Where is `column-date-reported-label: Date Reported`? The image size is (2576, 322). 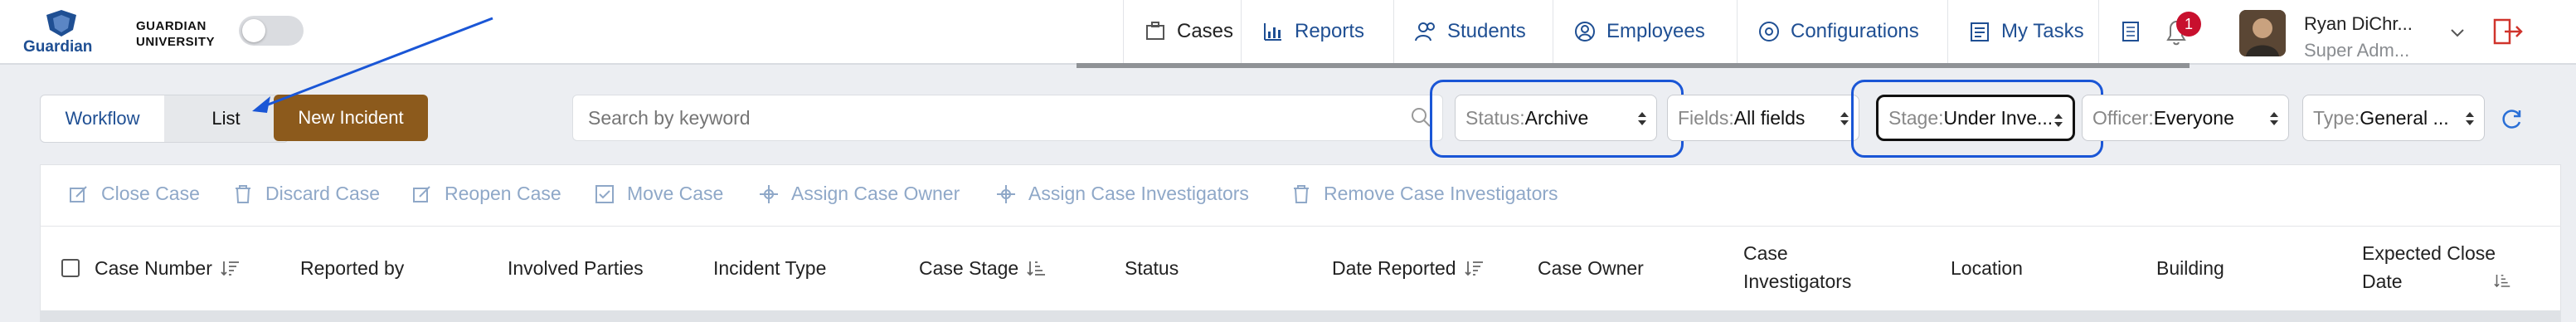
column-date-reported-label: Date Reported is located at coordinates (1394, 268).